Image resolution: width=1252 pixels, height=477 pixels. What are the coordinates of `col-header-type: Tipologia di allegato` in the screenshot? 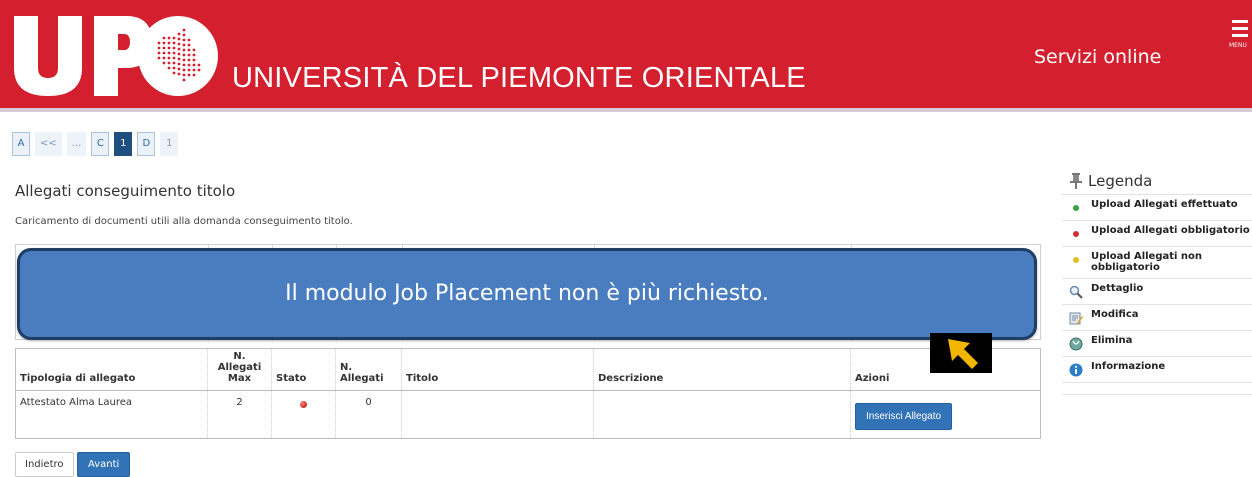 It's located at (111, 369).